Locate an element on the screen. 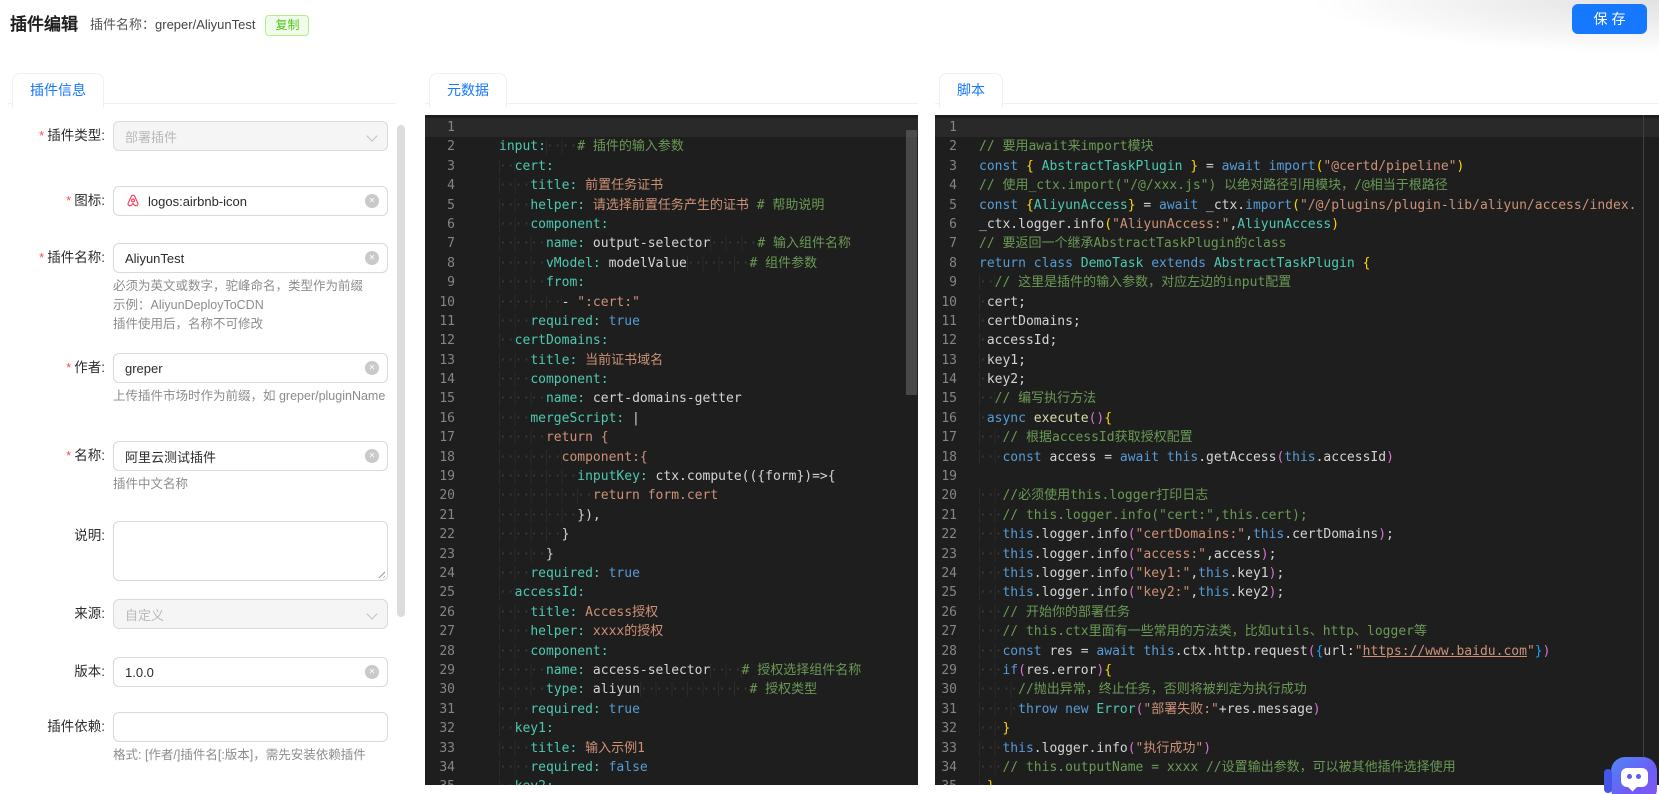 Image resolution: width=1659 pixels, height=794 pixels. line-number: 4 is located at coordinates (451, 186).